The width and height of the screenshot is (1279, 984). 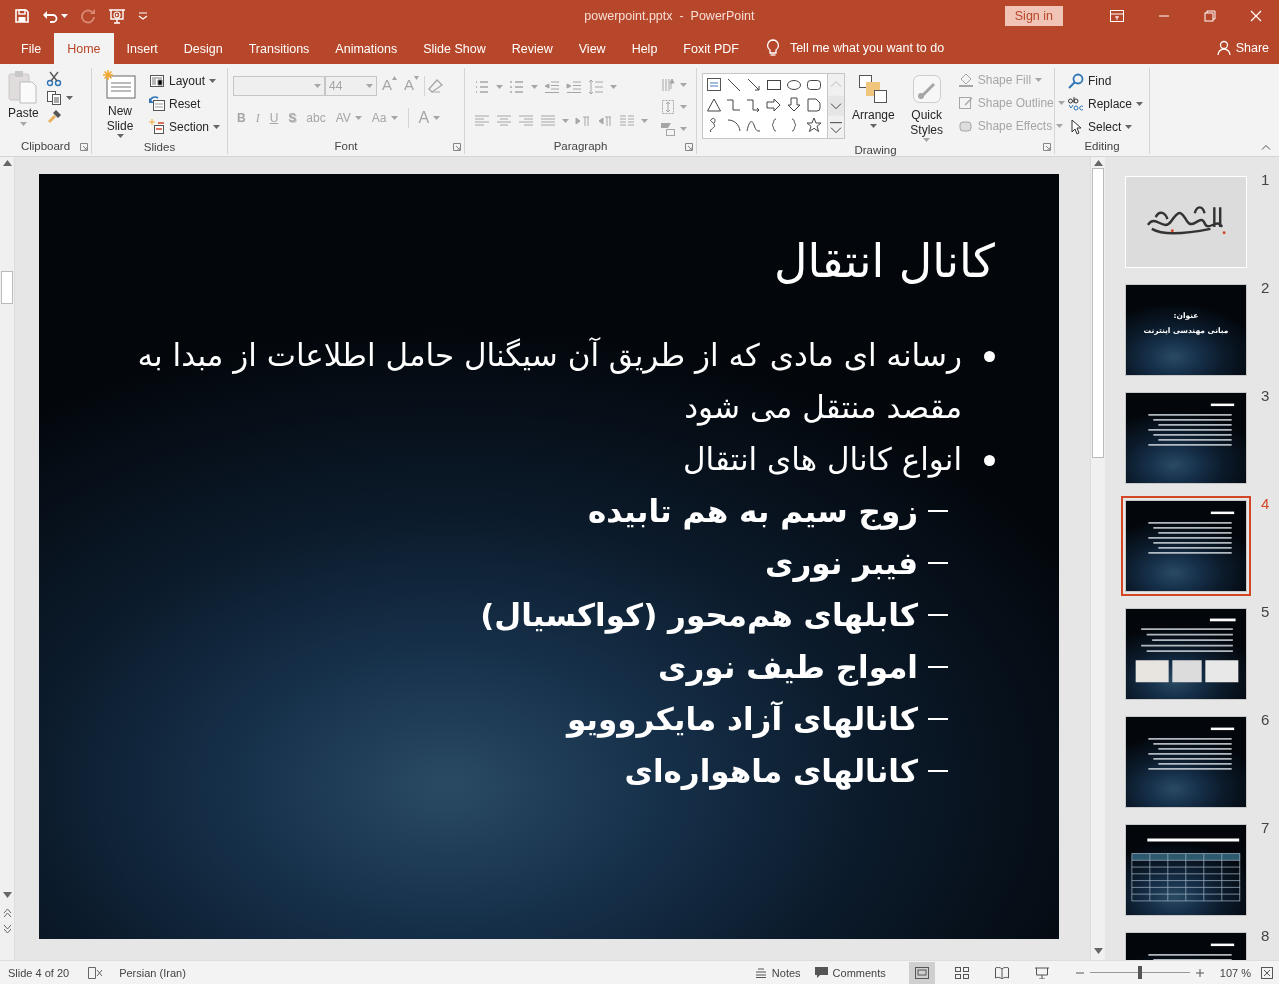 What do you see at coordinates (774, 85) in the screenshot?
I see `rectangle-icon` at bounding box center [774, 85].